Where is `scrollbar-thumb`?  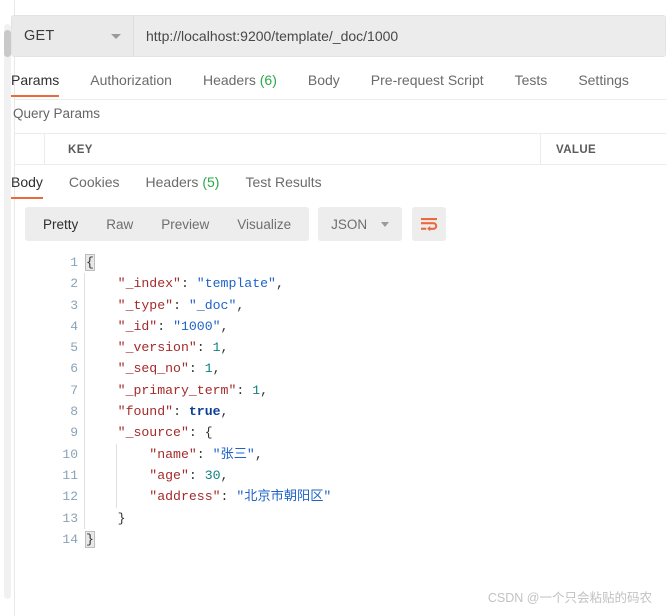 scrollbar-thumb is located at coordinates (7, 43).